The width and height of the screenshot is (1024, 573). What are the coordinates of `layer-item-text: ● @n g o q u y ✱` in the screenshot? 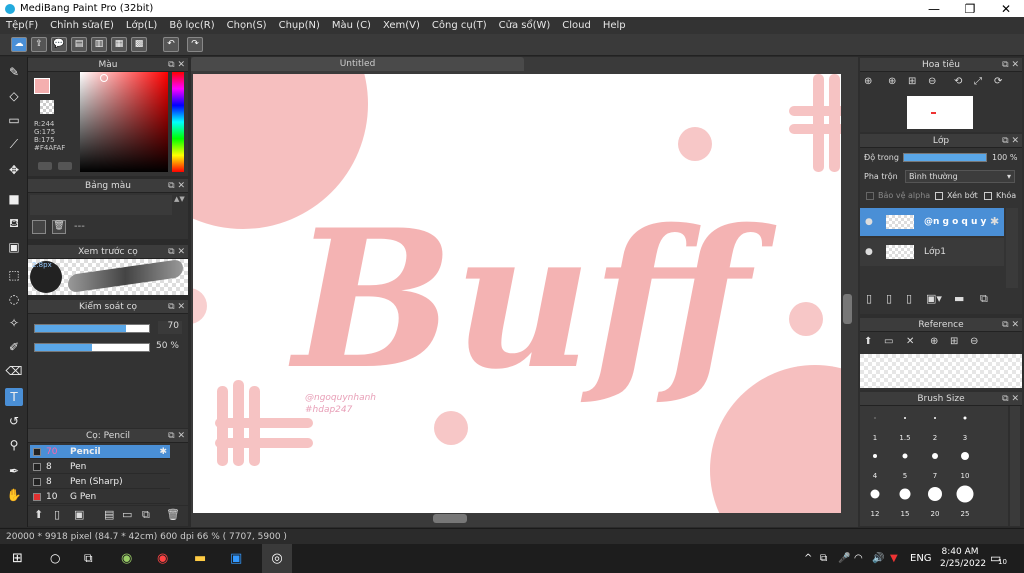 It's located at (932, 222).